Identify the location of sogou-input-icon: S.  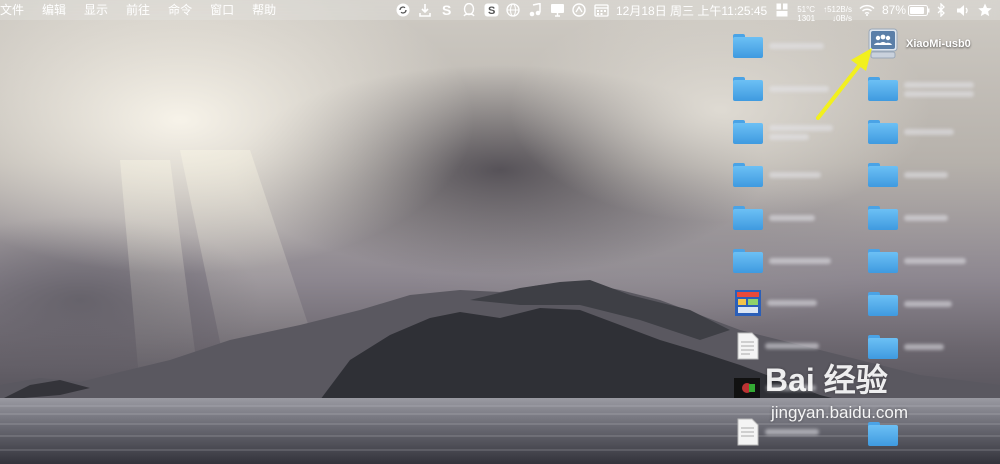
(491, 10).